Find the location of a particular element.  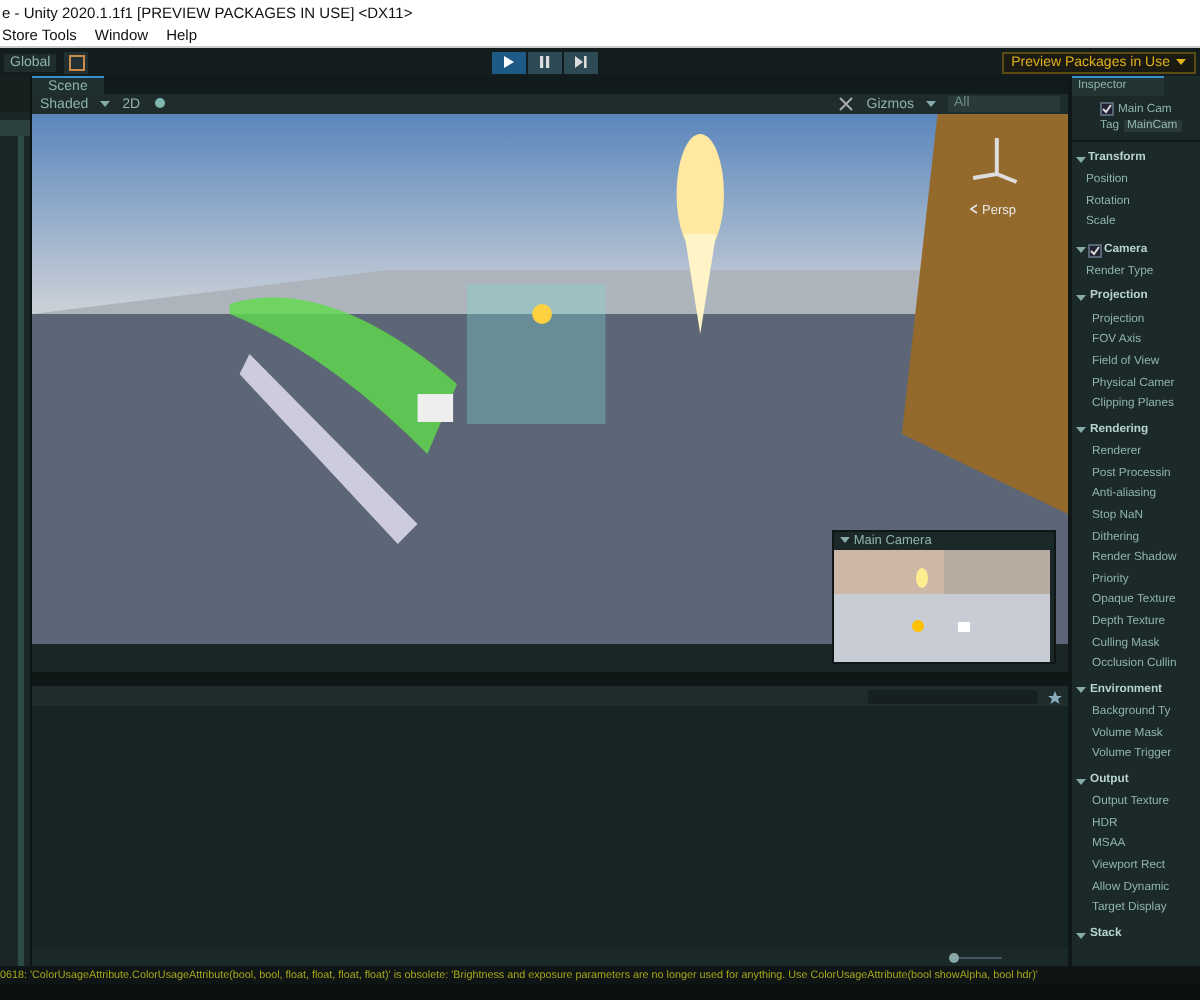

slider-thumb is located at coordinates (954, 957).